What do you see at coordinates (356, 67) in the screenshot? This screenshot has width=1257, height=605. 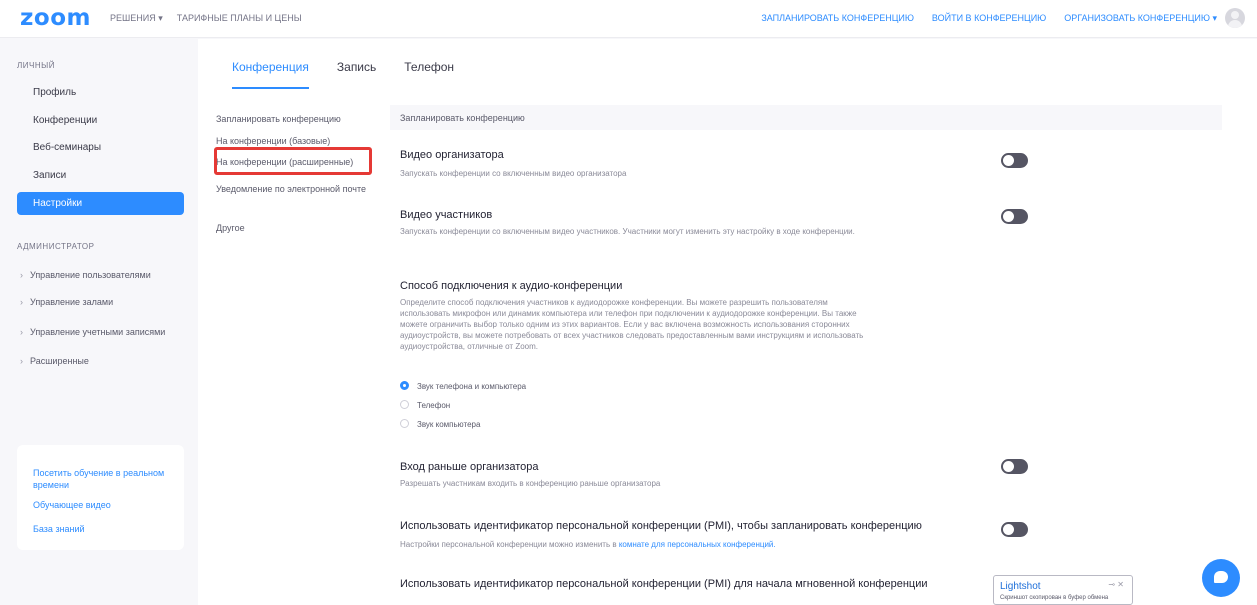 I see `tab-recording: Запись` at bounding box center [356, 67].